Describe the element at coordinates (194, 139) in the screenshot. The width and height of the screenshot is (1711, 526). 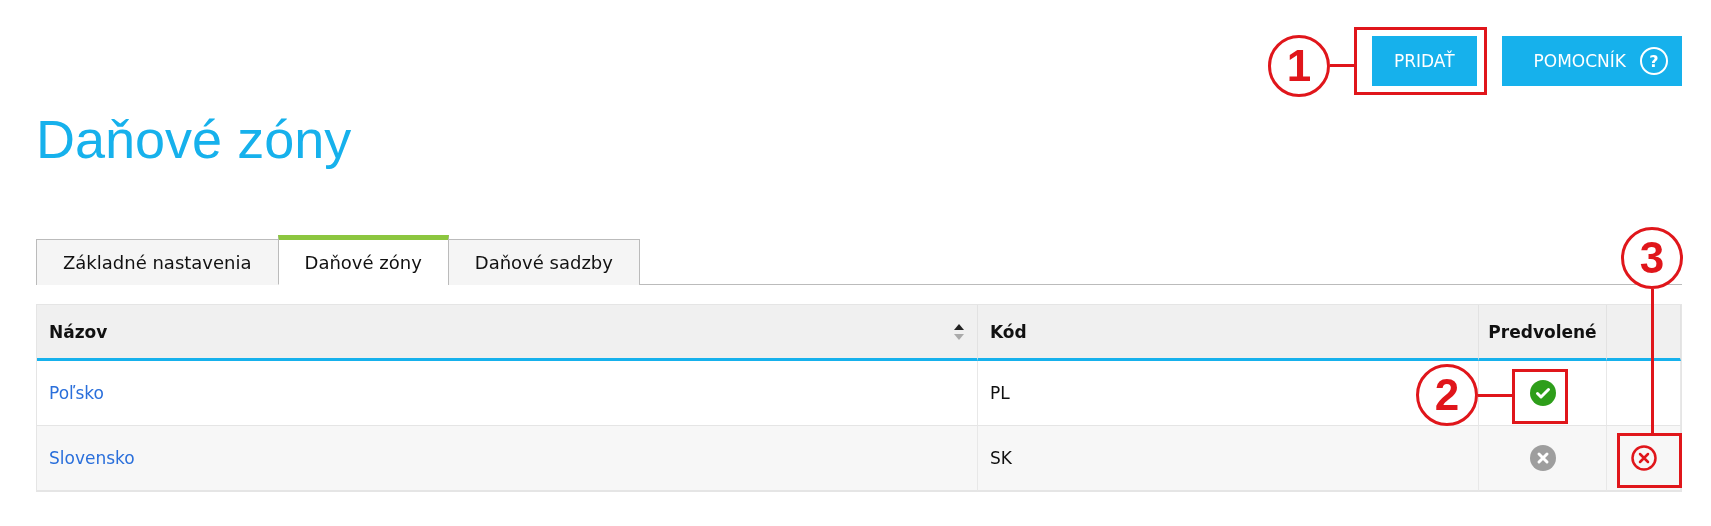
I see `page-title: Daňové zóny` at that location.